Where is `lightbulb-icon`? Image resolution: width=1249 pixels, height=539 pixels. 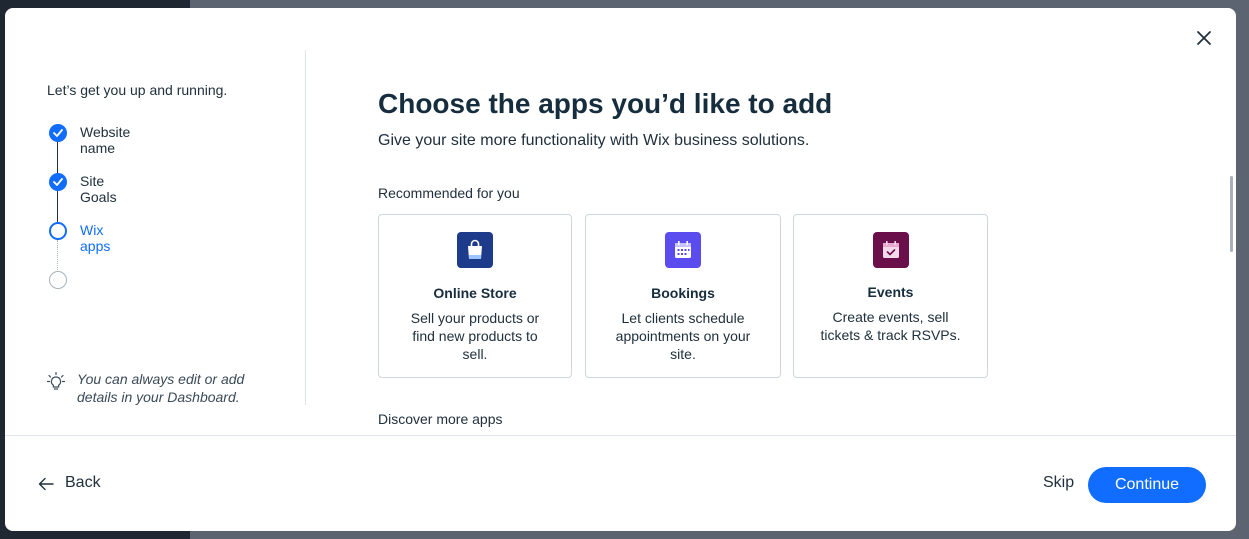 lightbulb-icon is located at coordinates (56, 381).